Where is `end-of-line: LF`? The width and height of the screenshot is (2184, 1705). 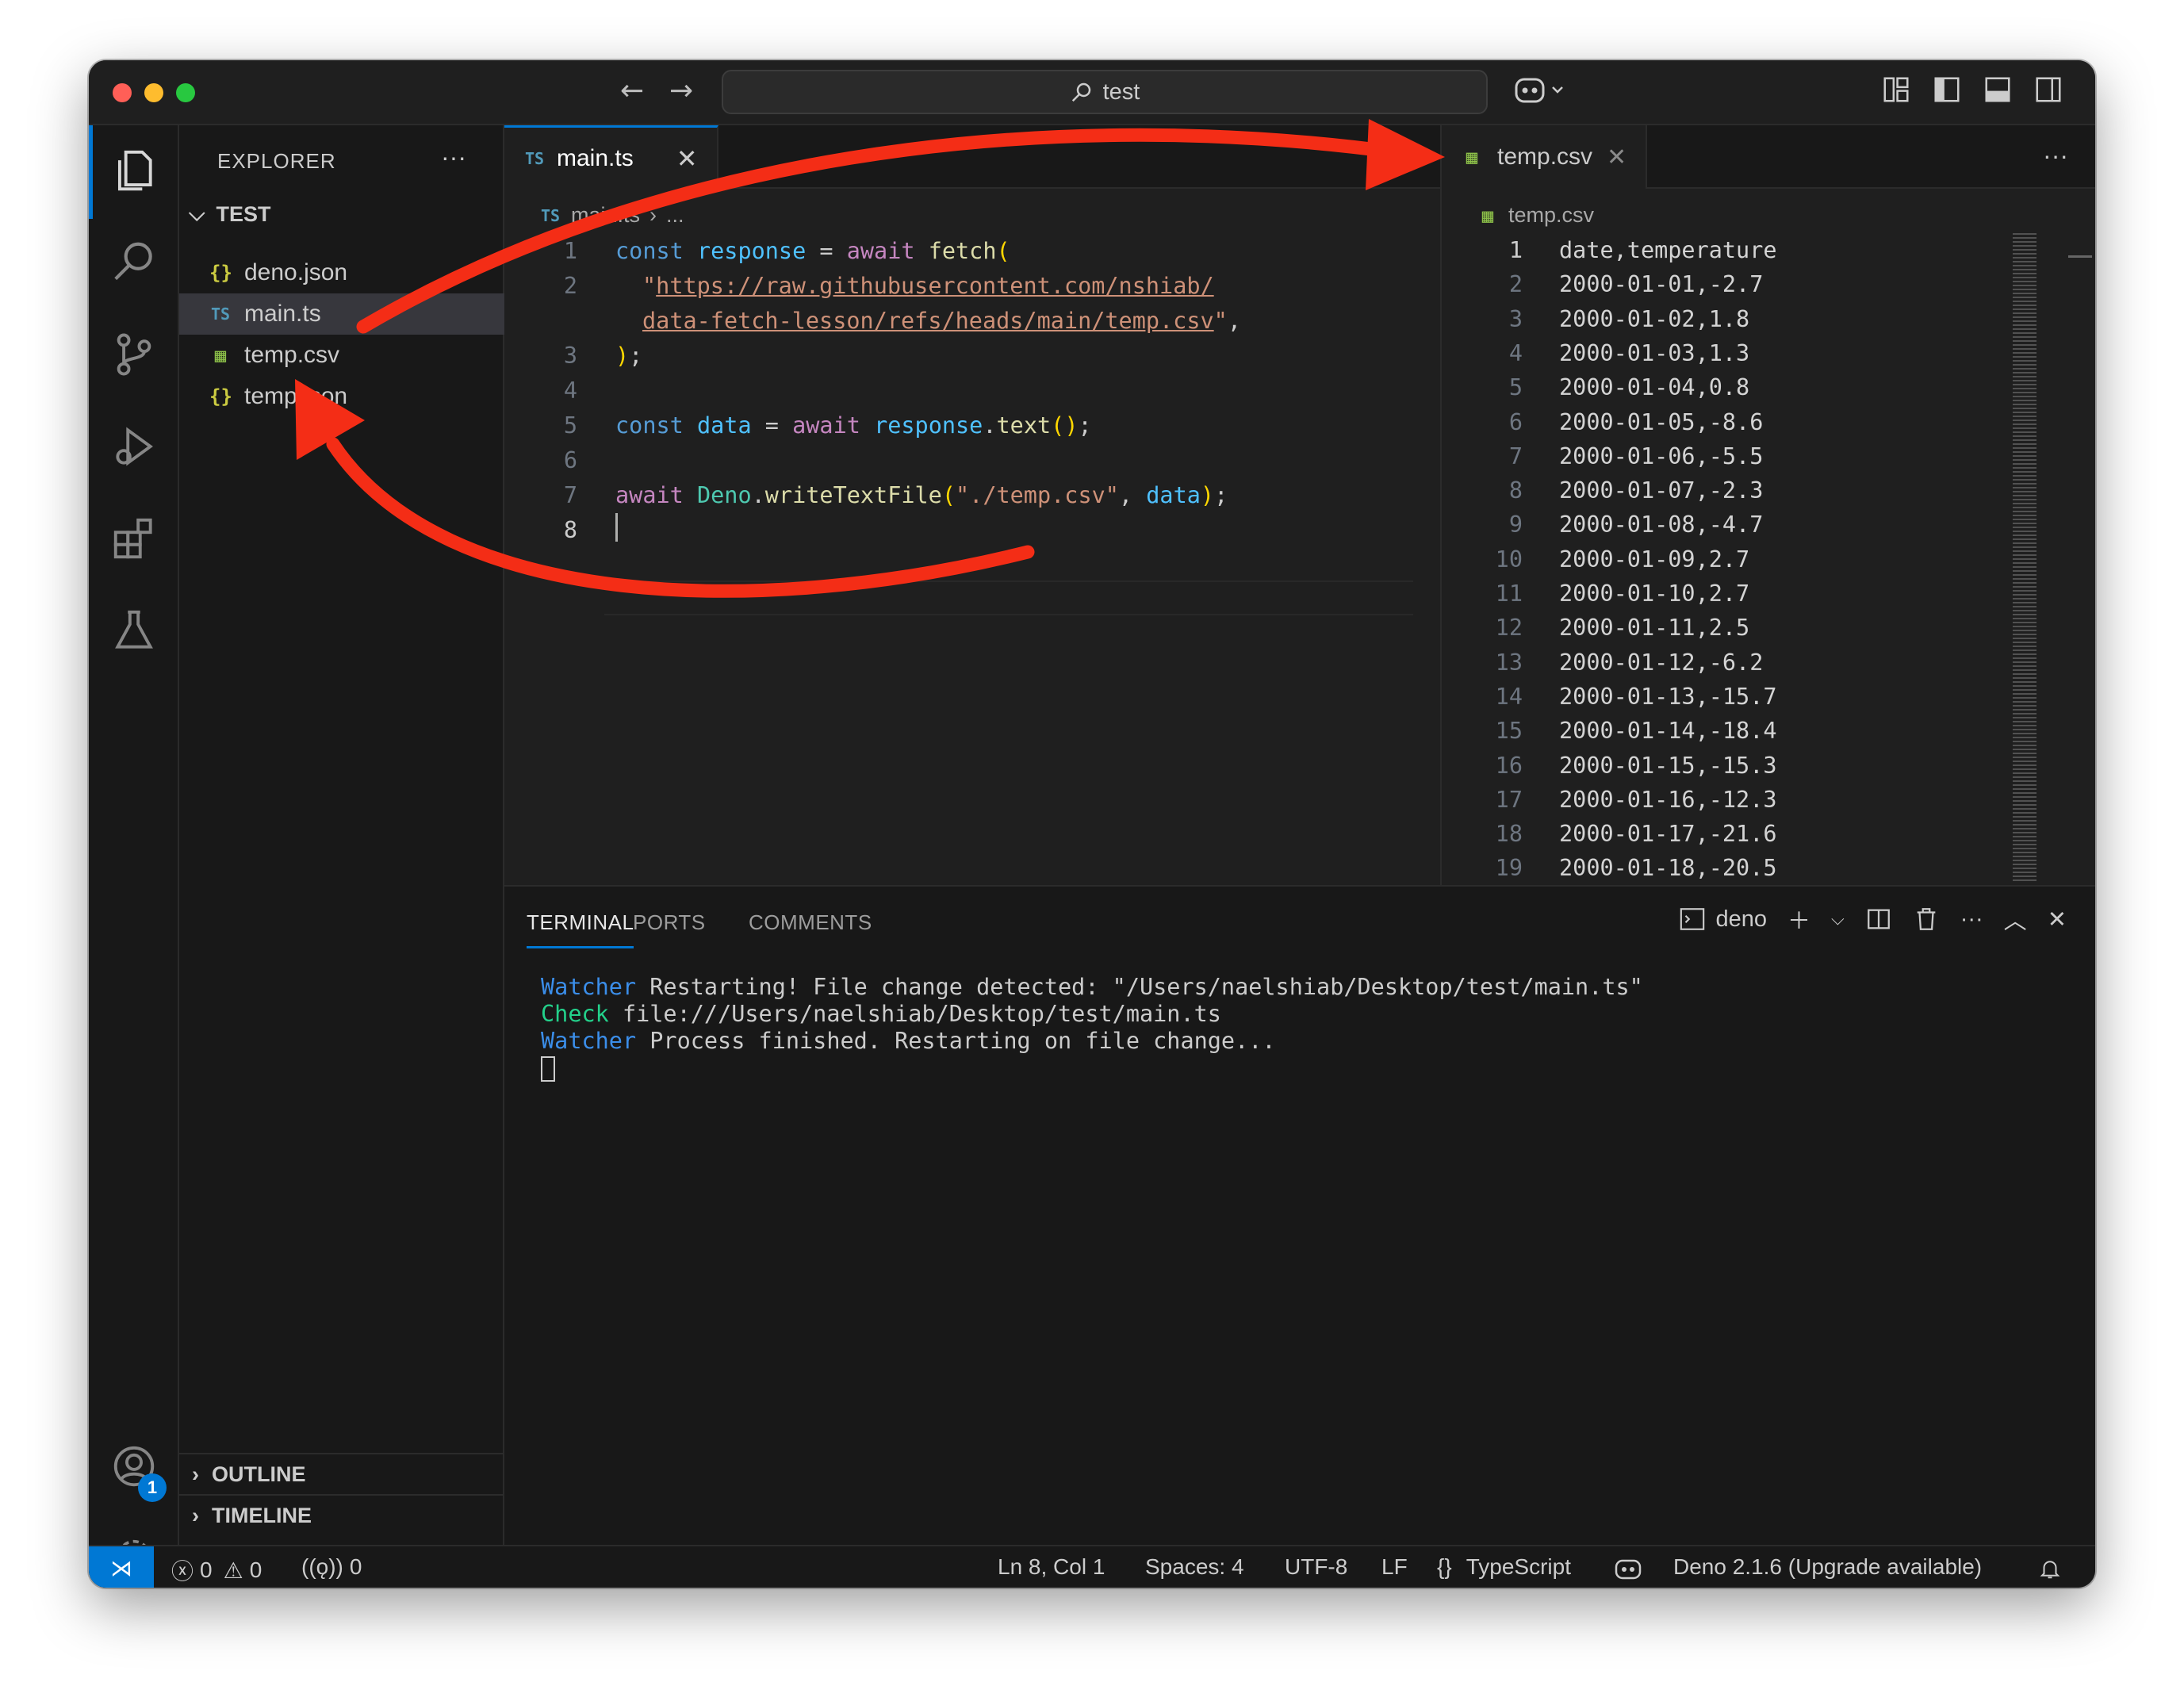 end-of-line: LF is located at coordinates (1394, 1567).